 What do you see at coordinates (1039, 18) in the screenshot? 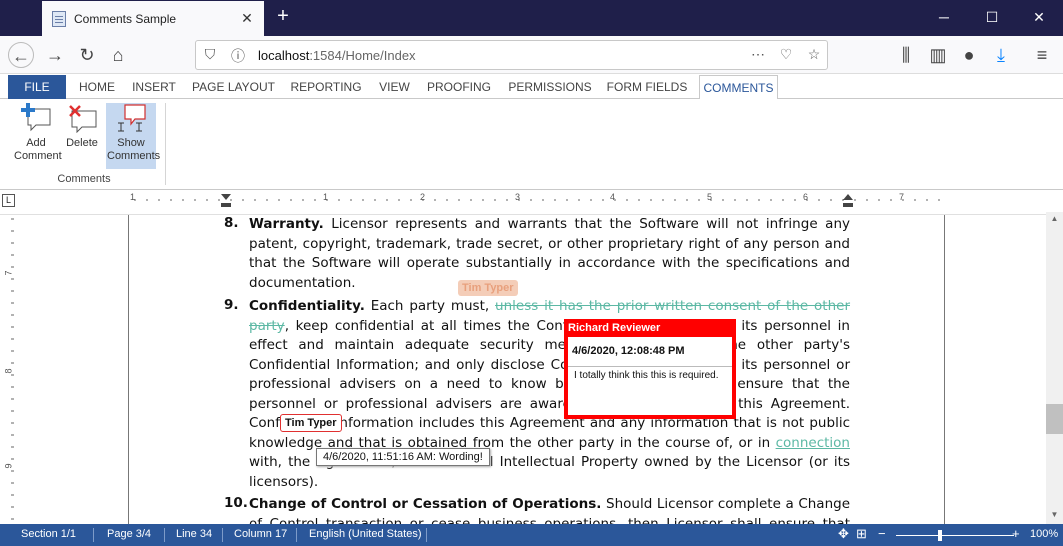
I see `close-window-button: ✕` at bounding box center [1039, 18].